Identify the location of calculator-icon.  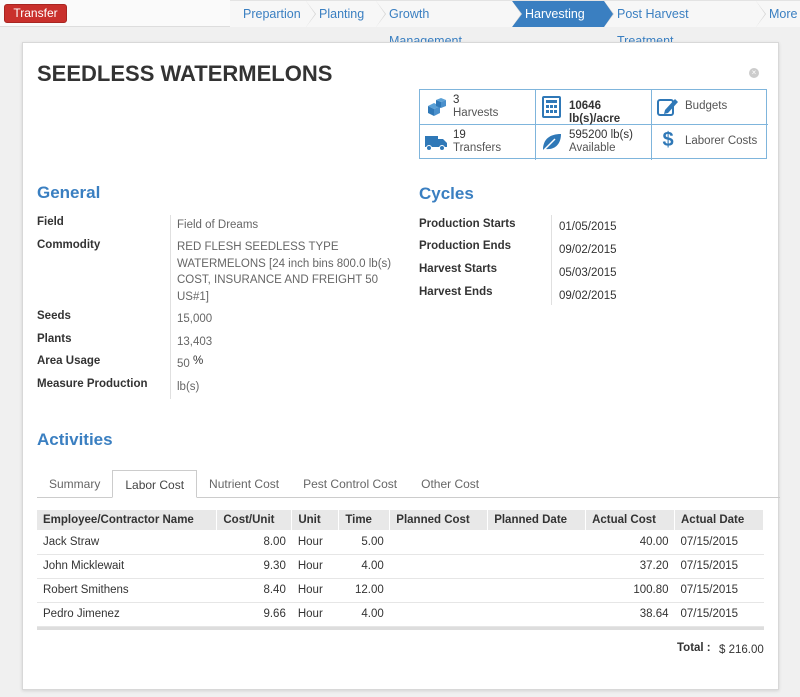
(551, 107).